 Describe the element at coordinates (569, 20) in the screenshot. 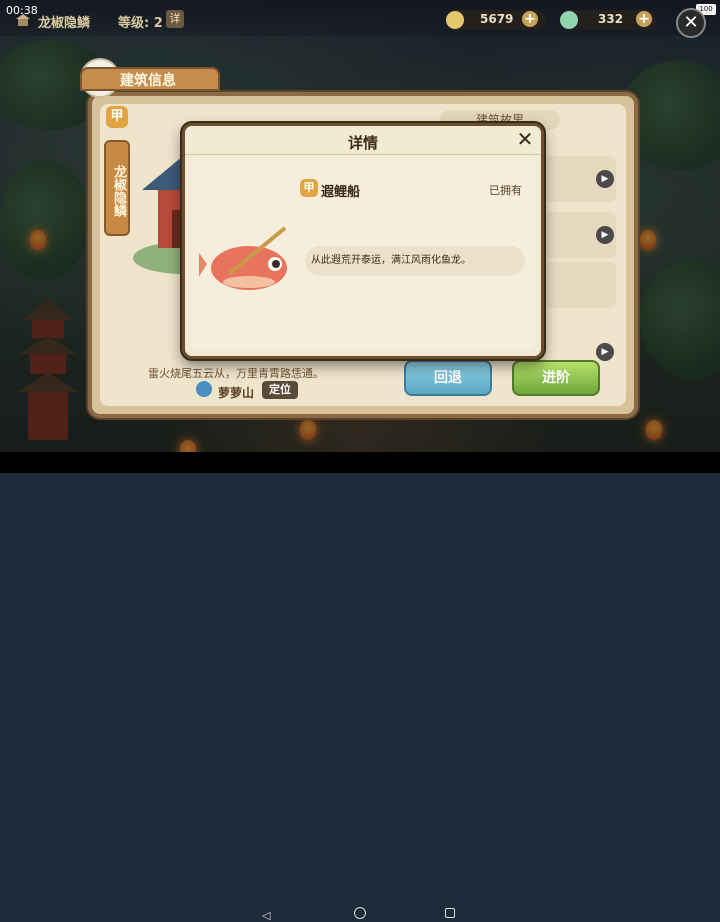

I see `jade-icon` at that location.